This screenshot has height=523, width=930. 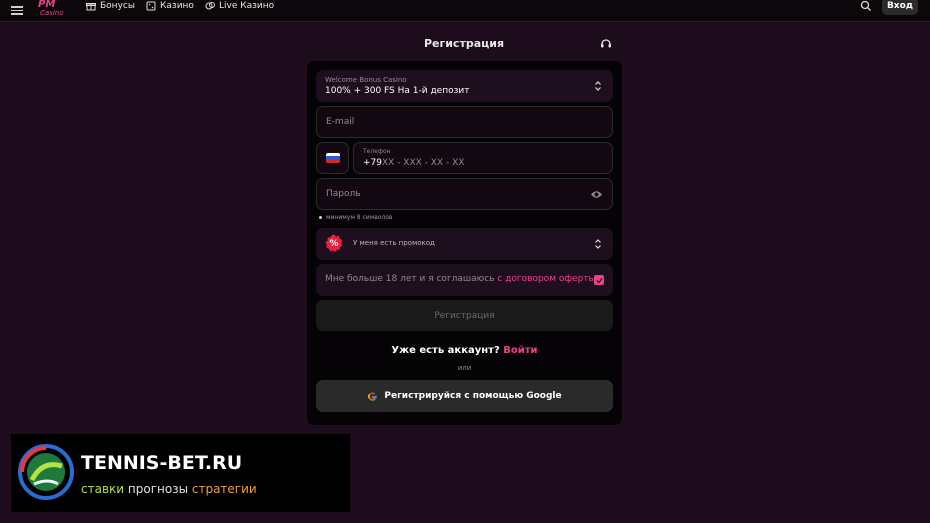 I want to click on google-icon, so click(x=373, y=396).